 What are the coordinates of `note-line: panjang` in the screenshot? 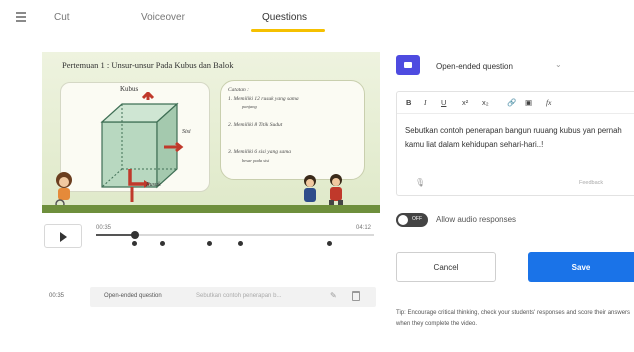 It's located at (249, 106).